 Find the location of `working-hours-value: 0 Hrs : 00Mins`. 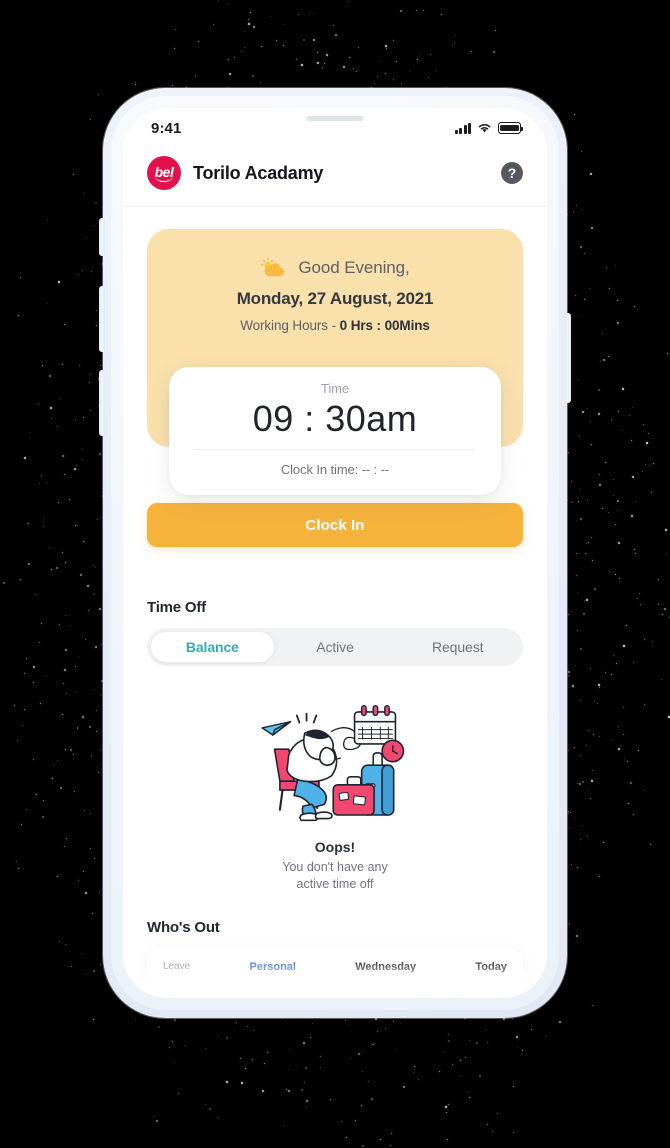

working-hours-value: 0 Hrs : 00Mins is located at coordinates (384, 325).